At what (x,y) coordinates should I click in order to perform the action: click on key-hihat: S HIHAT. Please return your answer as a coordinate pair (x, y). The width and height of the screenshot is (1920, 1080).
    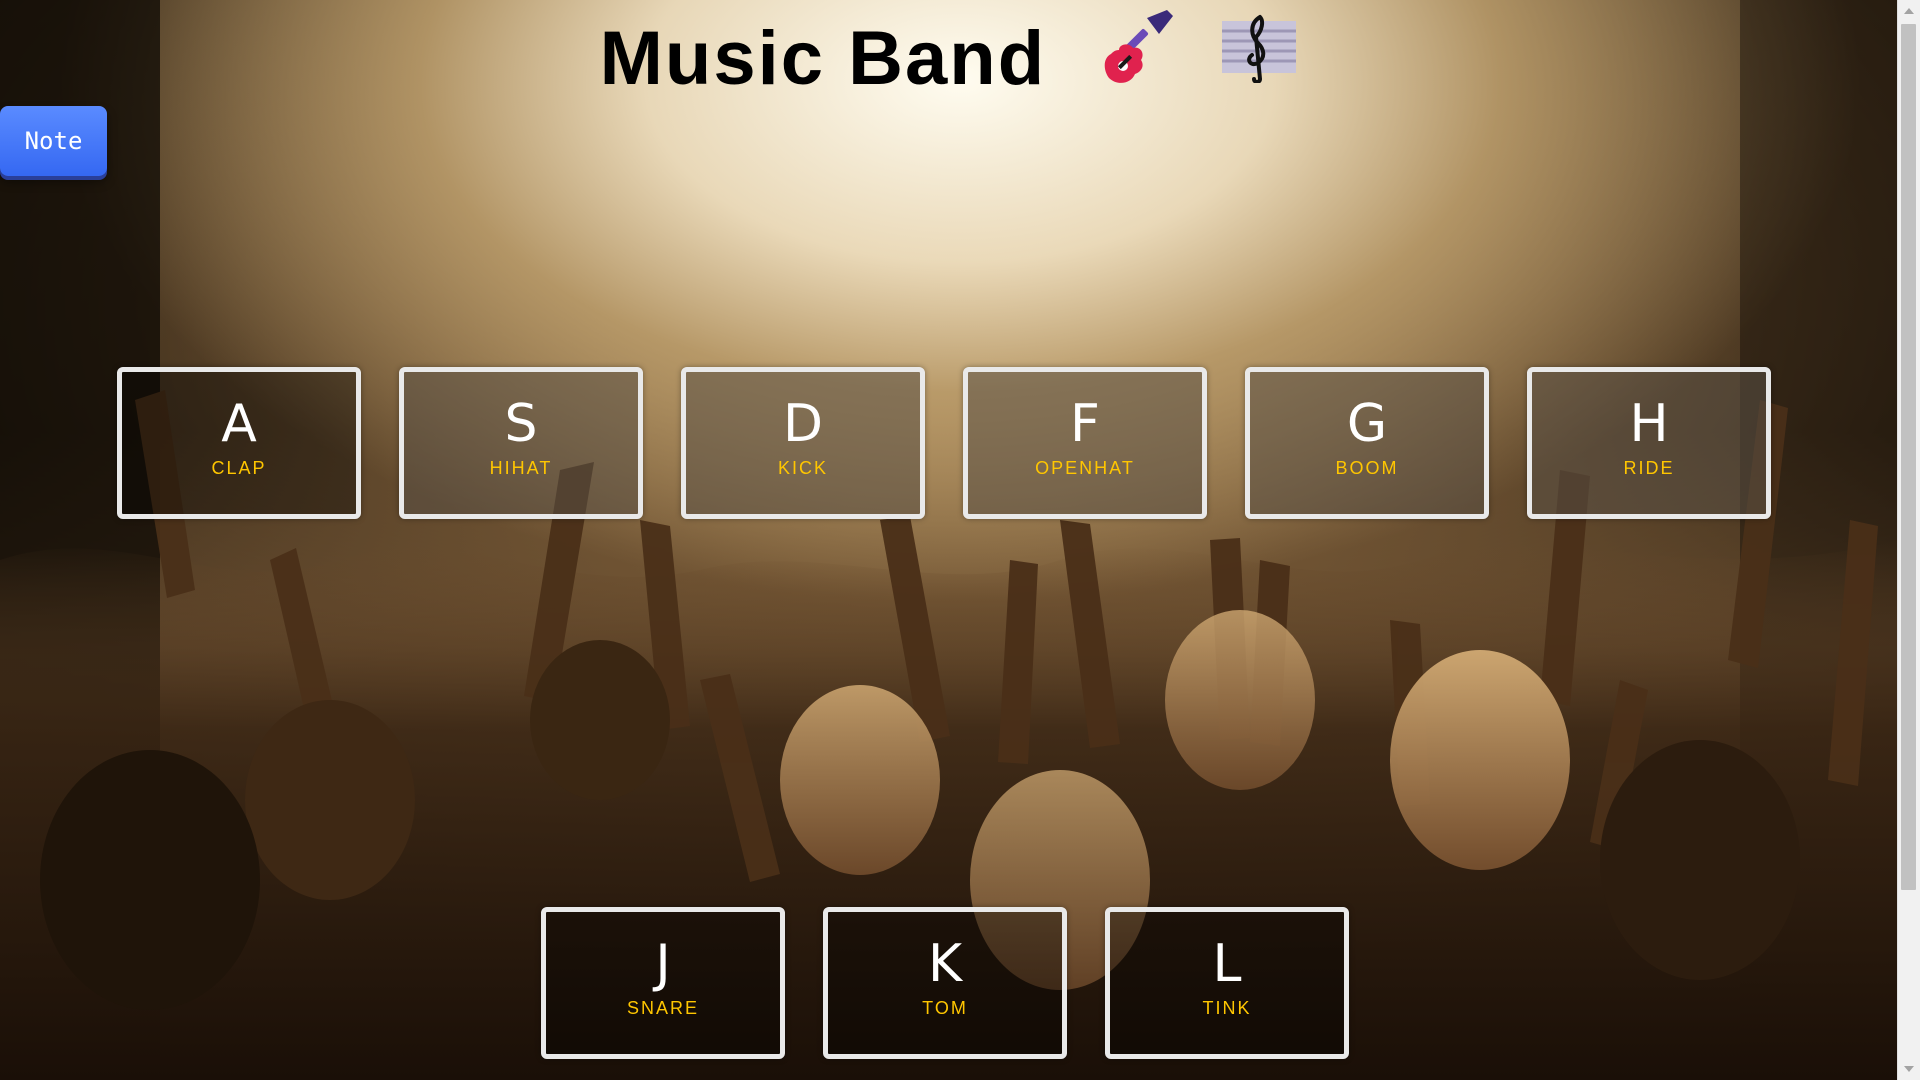
    Looking at the image, I should click on (521, 443).